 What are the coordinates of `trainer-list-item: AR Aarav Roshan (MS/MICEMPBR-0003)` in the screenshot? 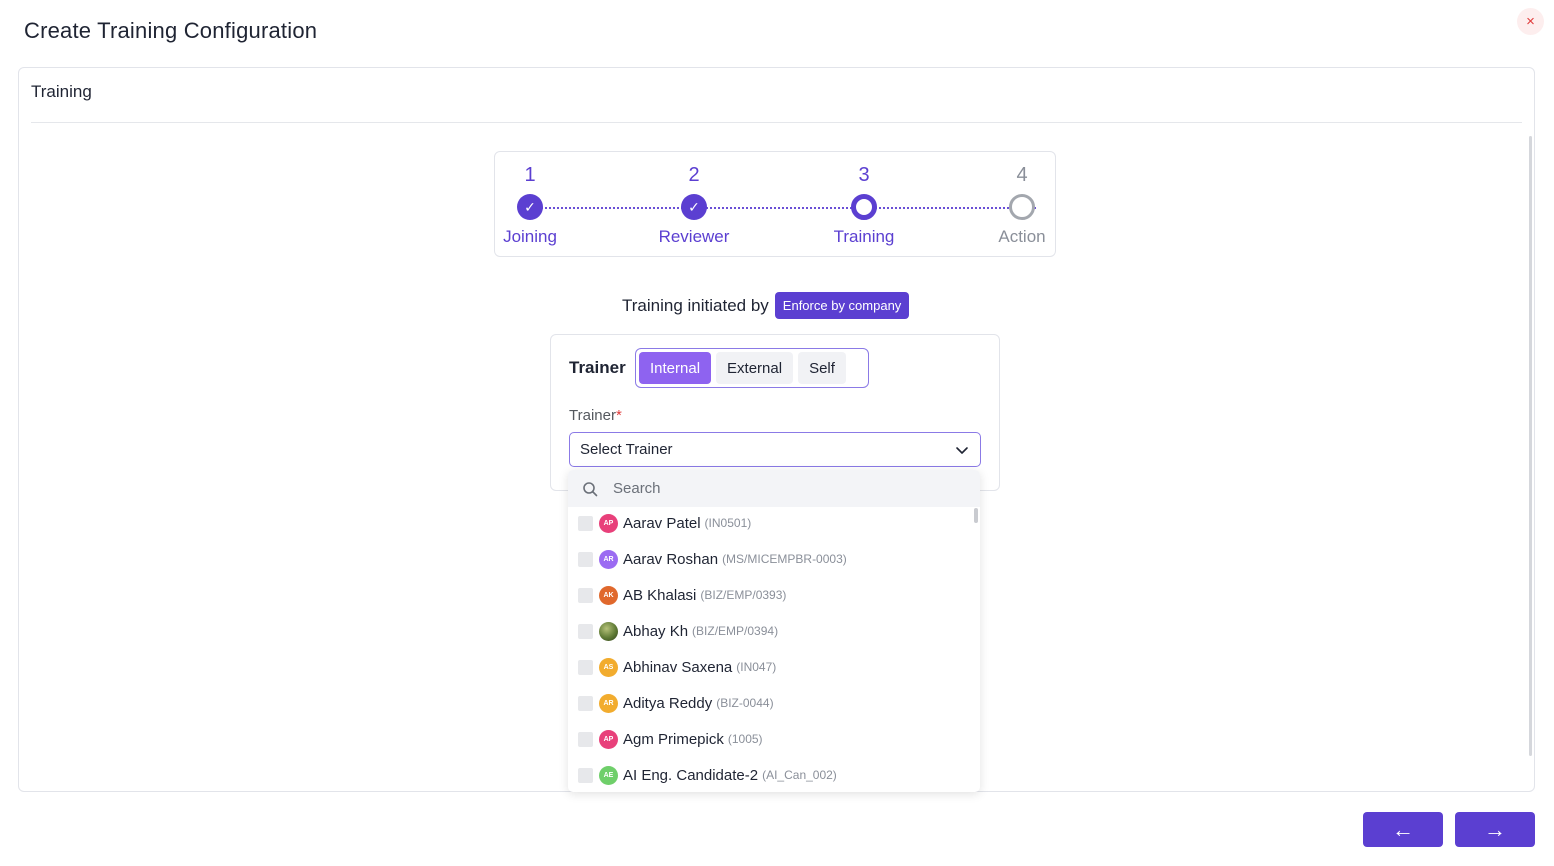 It's located at (774, 559).